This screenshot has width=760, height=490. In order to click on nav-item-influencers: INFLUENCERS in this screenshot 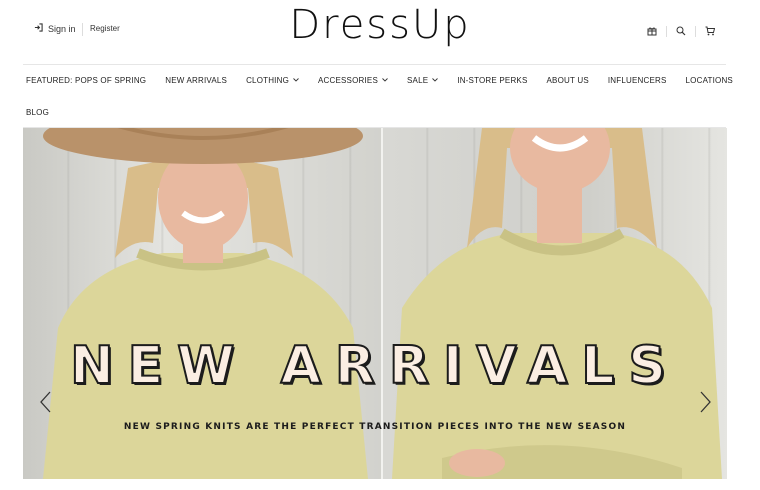, I will do `click(637, 80)`.